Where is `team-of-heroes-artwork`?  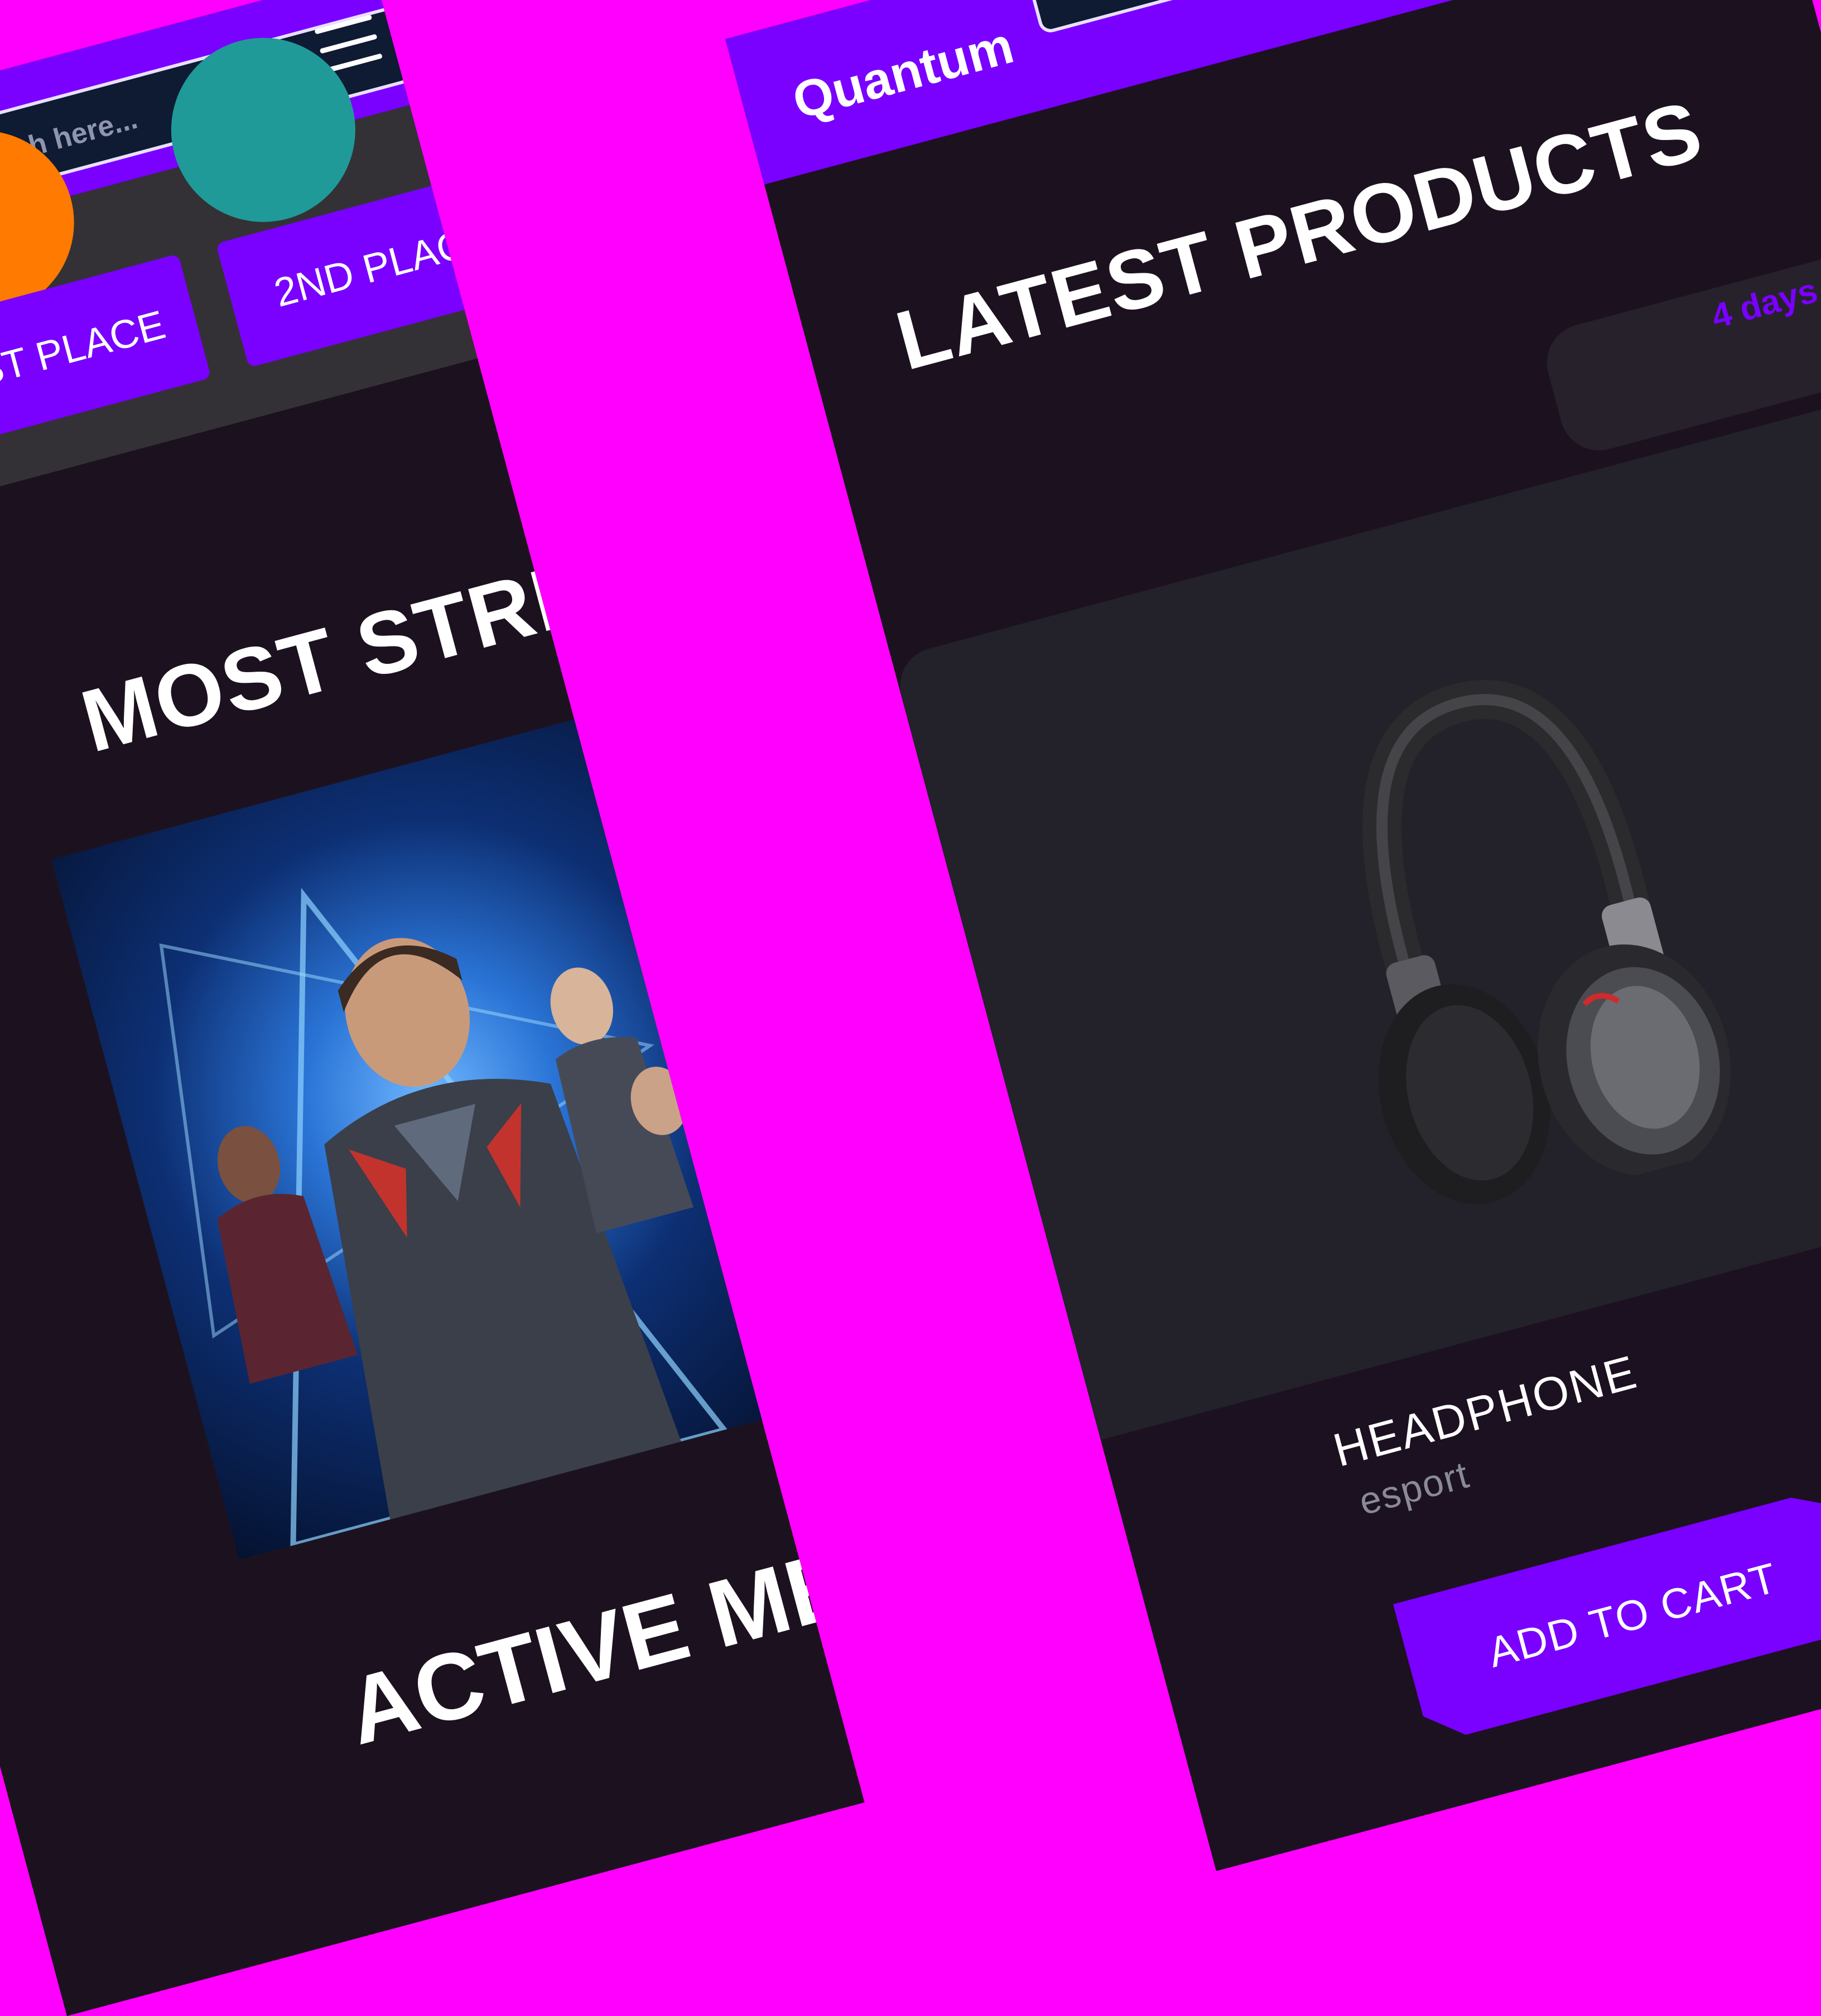 team-of-heroes-artwork is located at coordinates (444, 1219).